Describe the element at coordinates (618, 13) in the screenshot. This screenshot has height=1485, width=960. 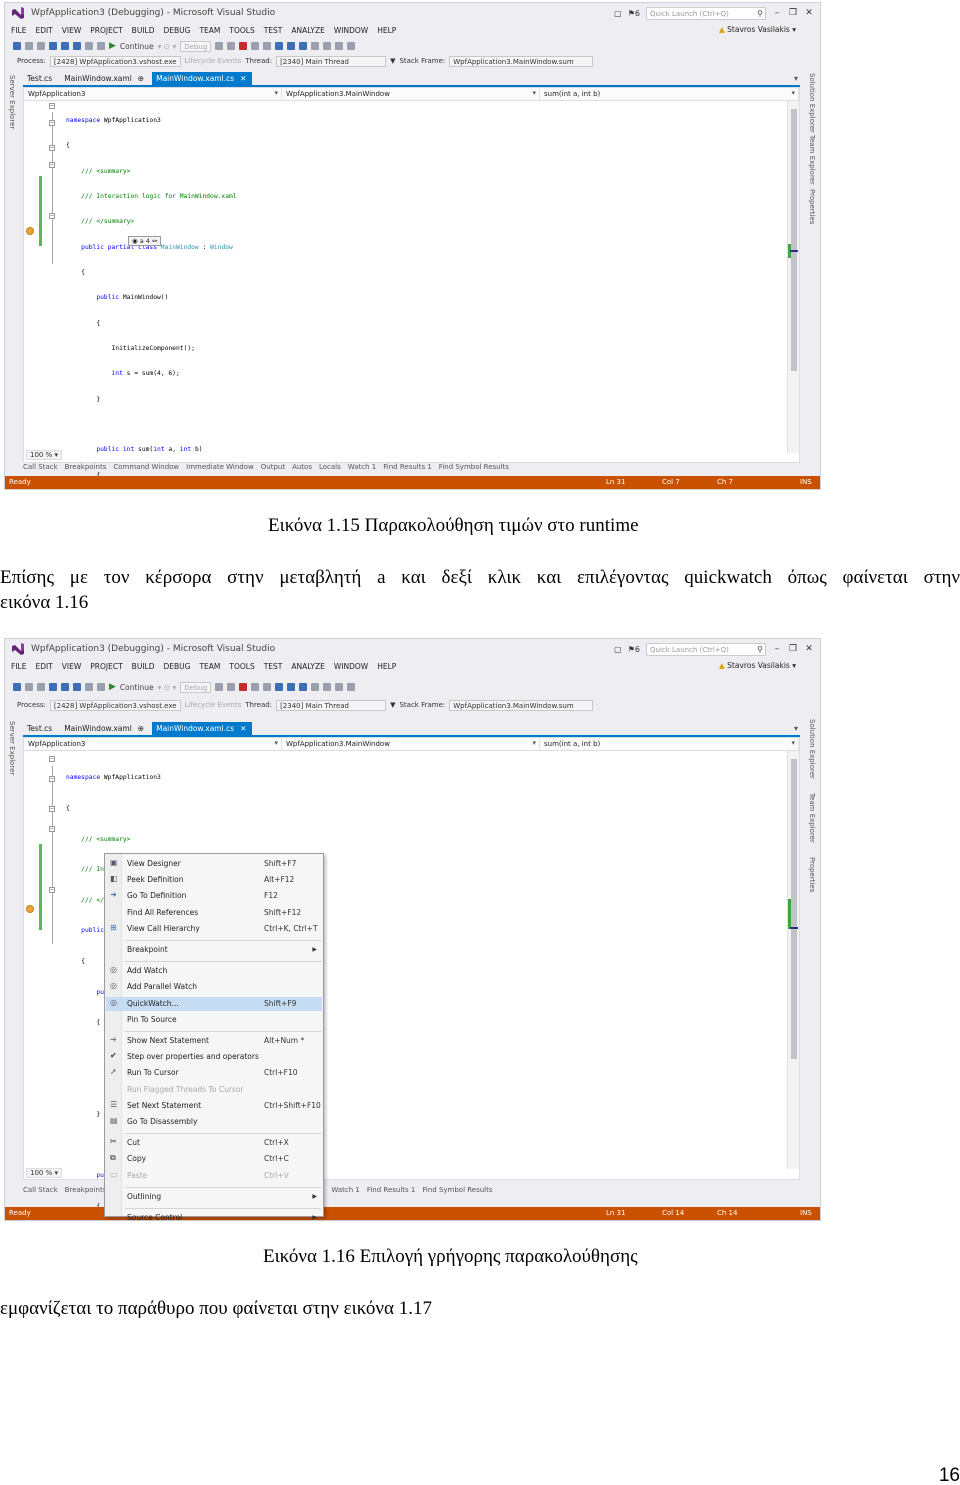
I see `feedback-icon: ▢` at that location.